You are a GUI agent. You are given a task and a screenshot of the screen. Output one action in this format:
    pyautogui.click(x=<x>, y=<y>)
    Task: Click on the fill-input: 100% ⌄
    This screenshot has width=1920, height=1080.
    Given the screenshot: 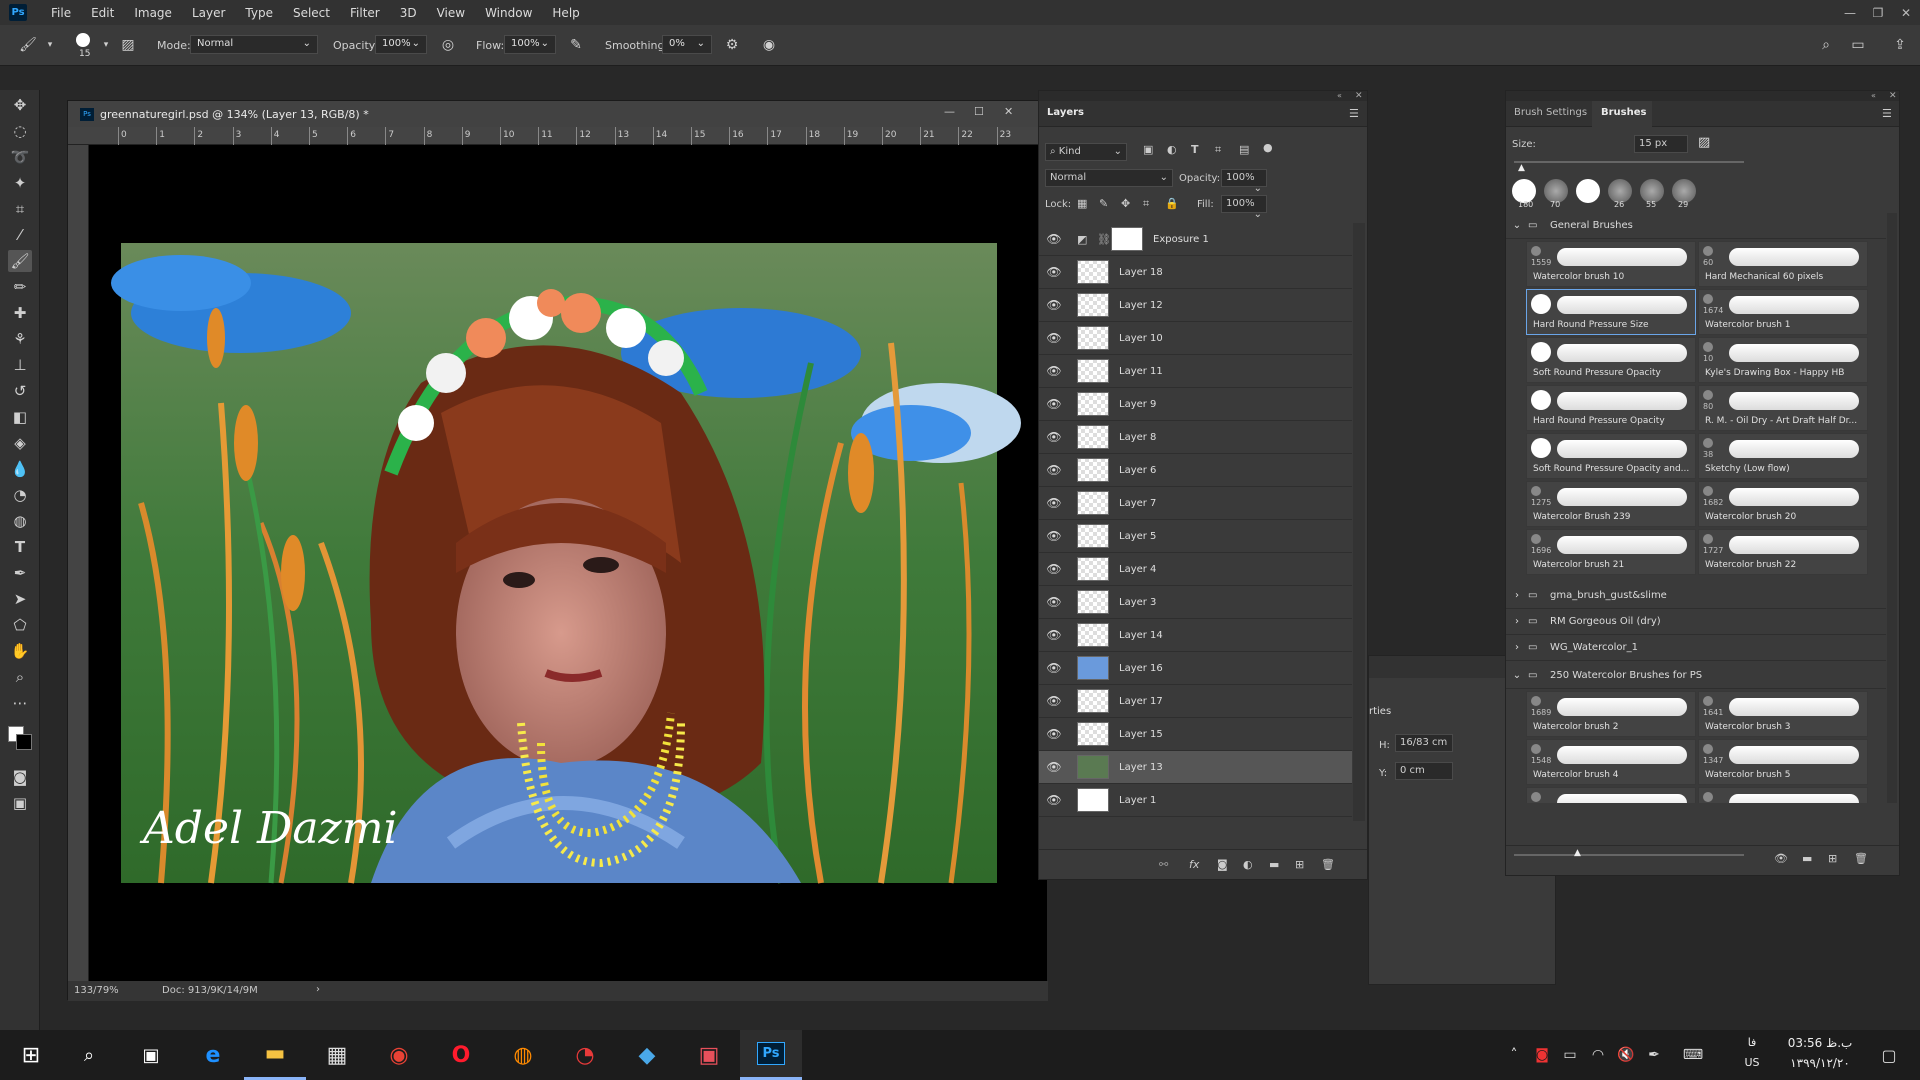 What is the action you would take?
    pyautogui.click(x=1244, y=207)
    